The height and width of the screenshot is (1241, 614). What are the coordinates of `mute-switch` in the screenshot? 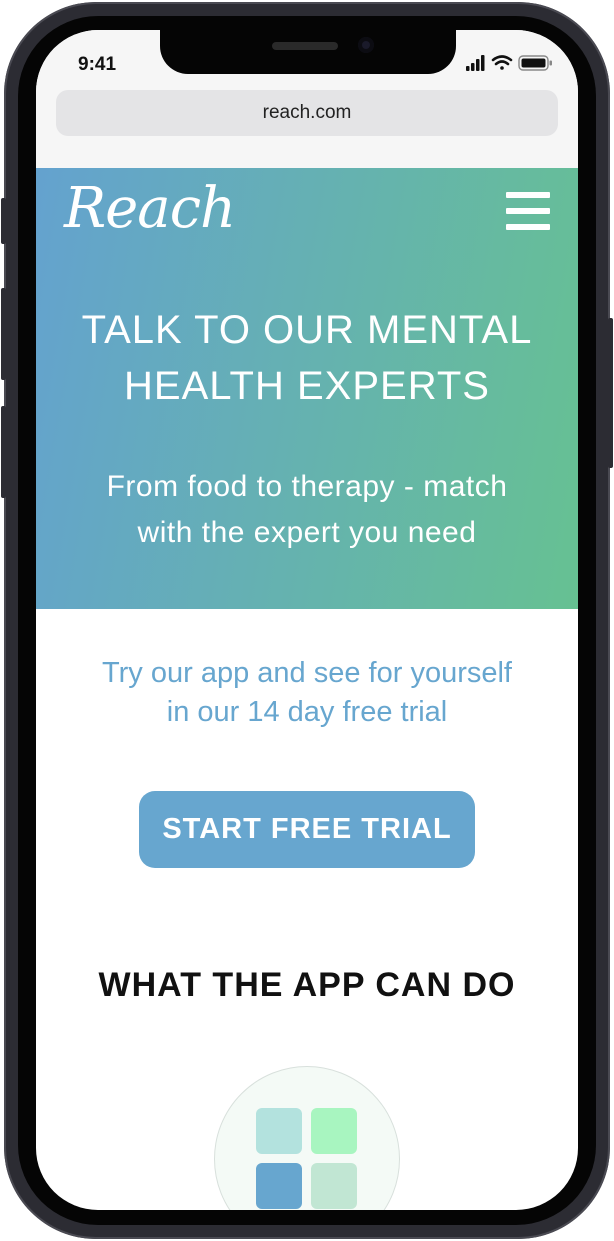 It's located at (3, 221).